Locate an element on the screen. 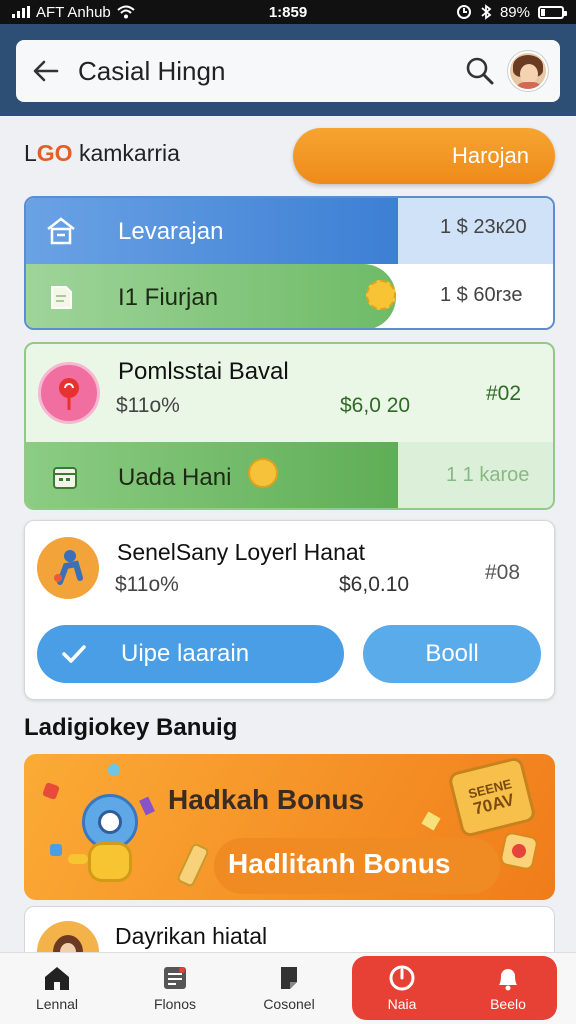 This screenshot has width=576, height=1024. wink-emoji-icon is located at coordinates (263, 473).